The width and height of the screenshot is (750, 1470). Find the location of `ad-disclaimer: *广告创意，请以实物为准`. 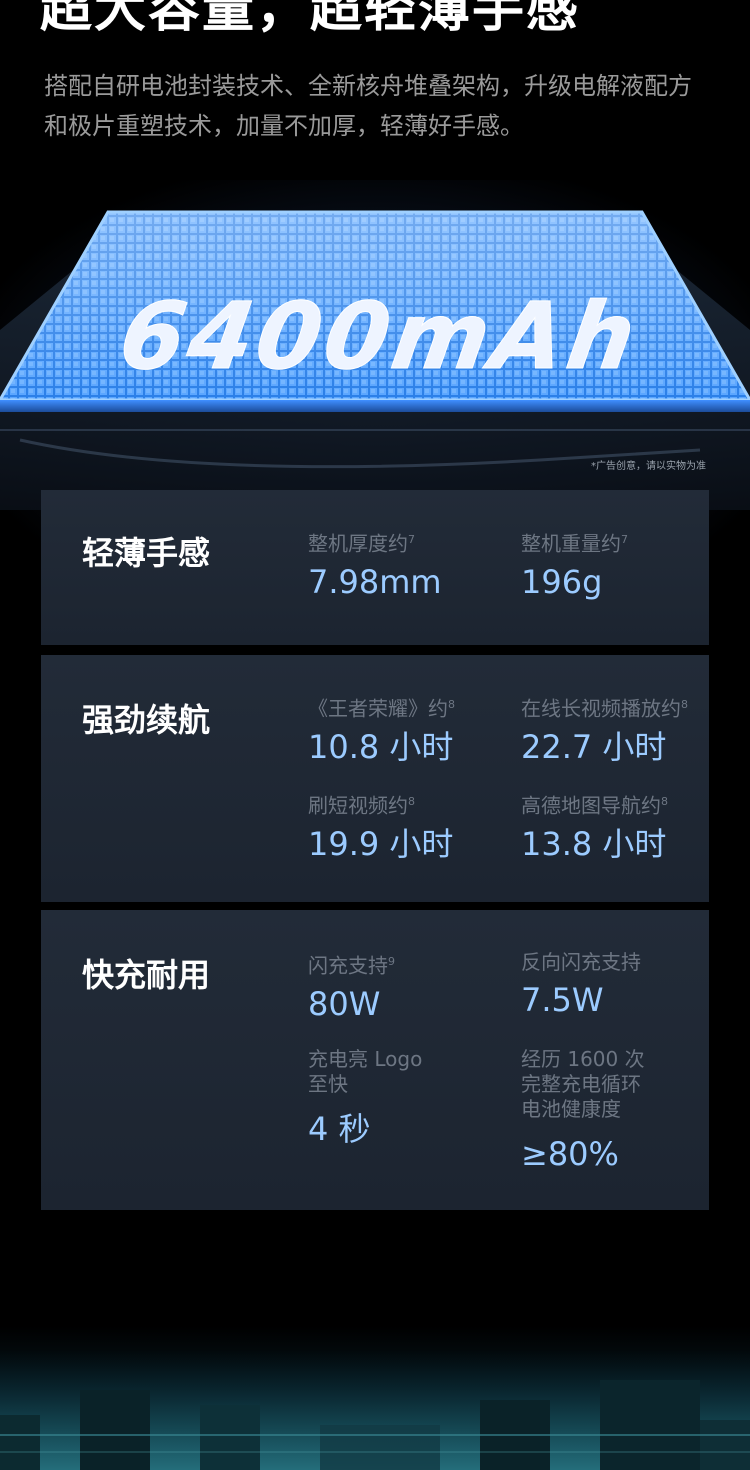

ad-disclaimer: *广告创意，请以实物为准 is located at coordinates (648, 466).